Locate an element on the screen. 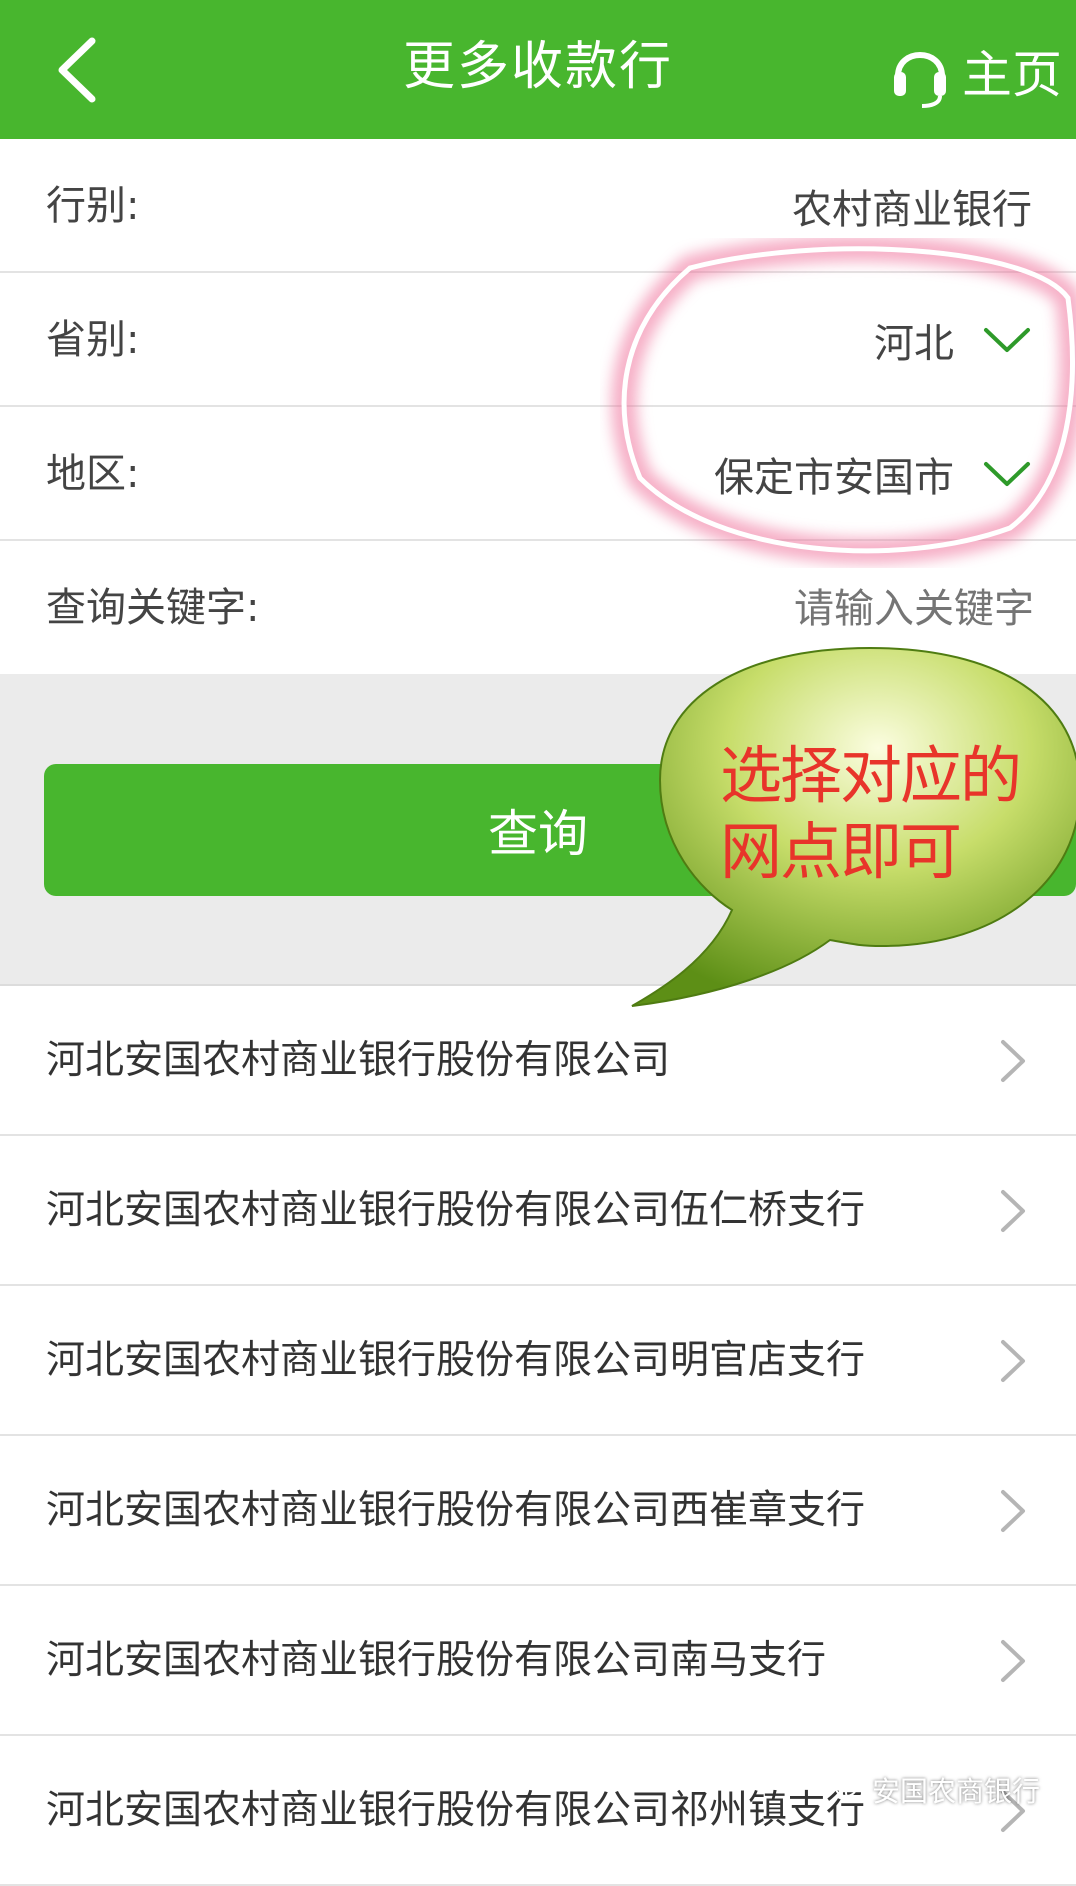 This screenshot has width=1076, height=1886. home-label: 主页 is located at coordinates (1012, 75).